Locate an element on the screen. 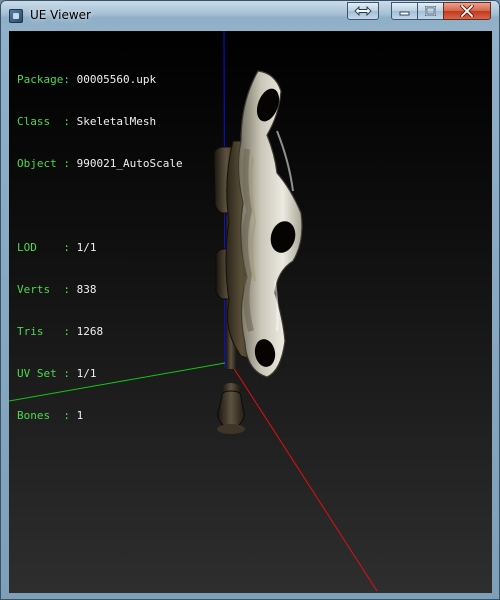 This screenshot has height=600, width=500. info-label: Object is located at coordinates (40, 163).